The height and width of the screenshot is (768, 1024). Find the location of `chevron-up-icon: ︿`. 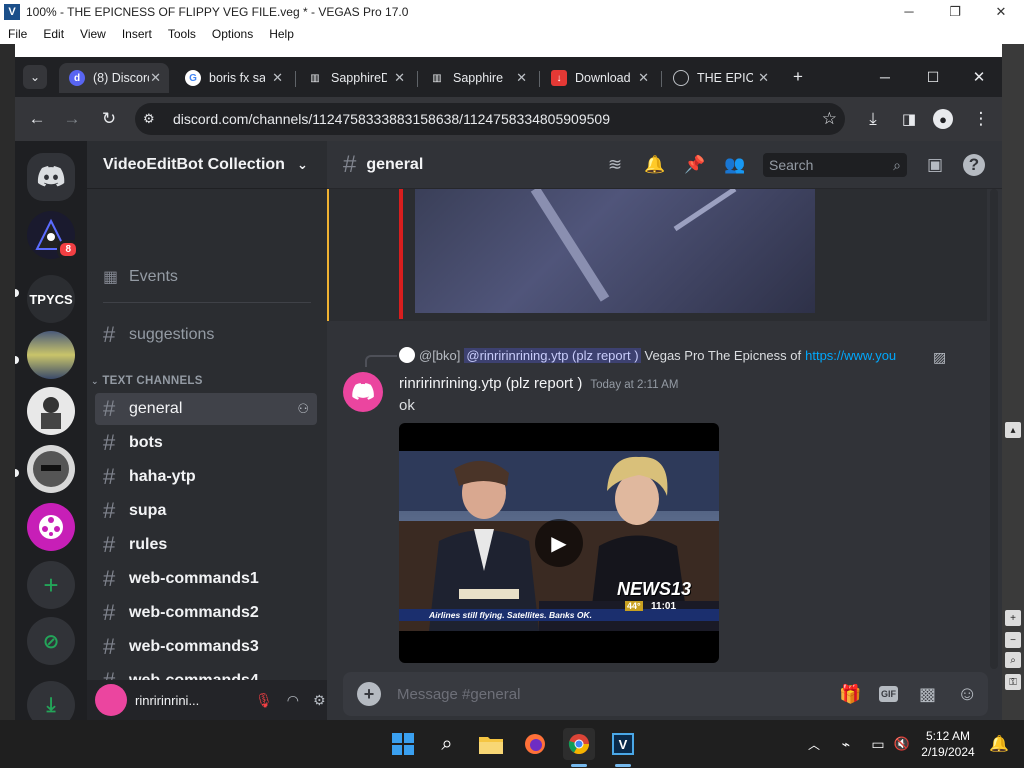

chevron-up-icon: ︿ is located at coordinates (814, 744).